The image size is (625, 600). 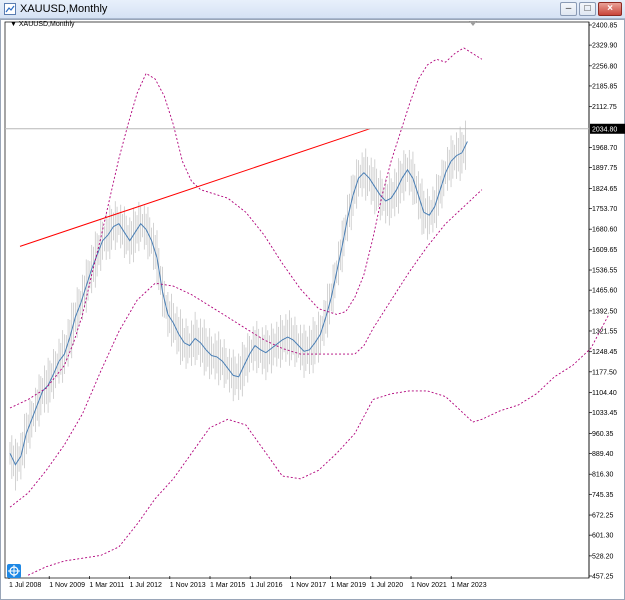 I want to click on y-tick-label: 1753.70, so click(x=604, y=209).